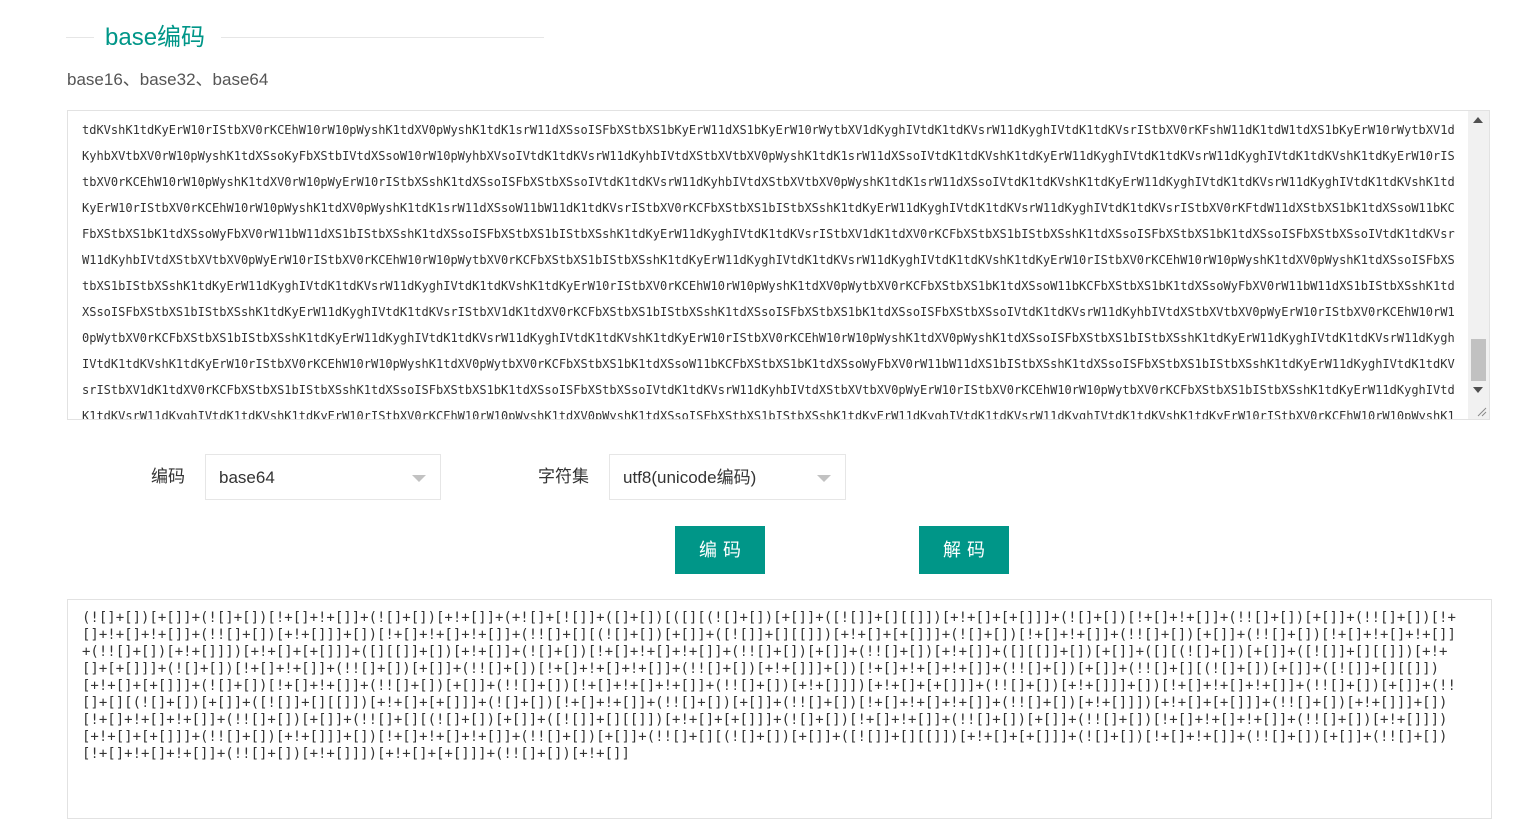 Image resolution: width=1535 pixels, height=819 pixels. I want to click on arrow-up-icon, so click(1478, 120).